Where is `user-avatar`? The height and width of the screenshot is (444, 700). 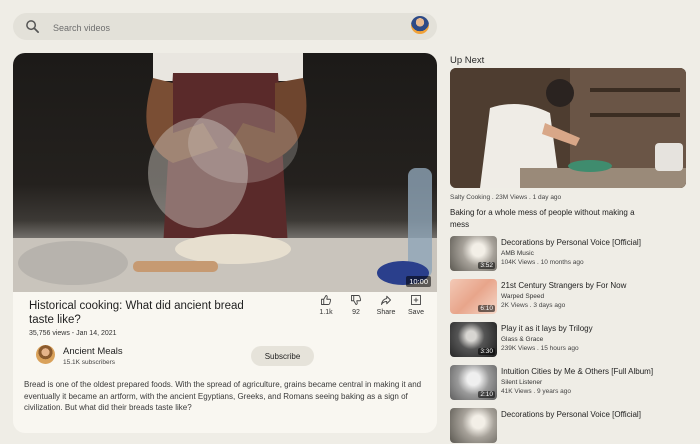
user-avatar is located at coordinates (420, 25).